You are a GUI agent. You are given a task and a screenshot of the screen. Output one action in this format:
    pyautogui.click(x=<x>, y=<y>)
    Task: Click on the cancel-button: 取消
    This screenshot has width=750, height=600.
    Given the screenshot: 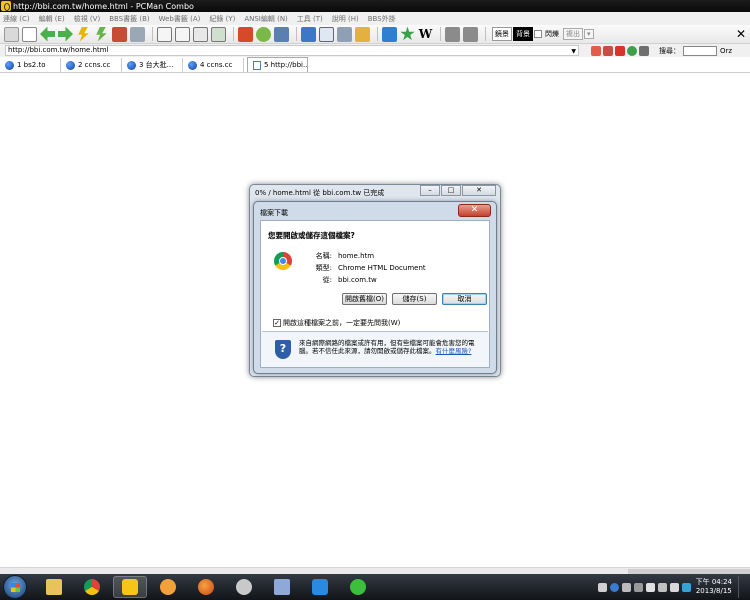 What is the action you would take?
    pyautogui.click(x=464, y=299)
    